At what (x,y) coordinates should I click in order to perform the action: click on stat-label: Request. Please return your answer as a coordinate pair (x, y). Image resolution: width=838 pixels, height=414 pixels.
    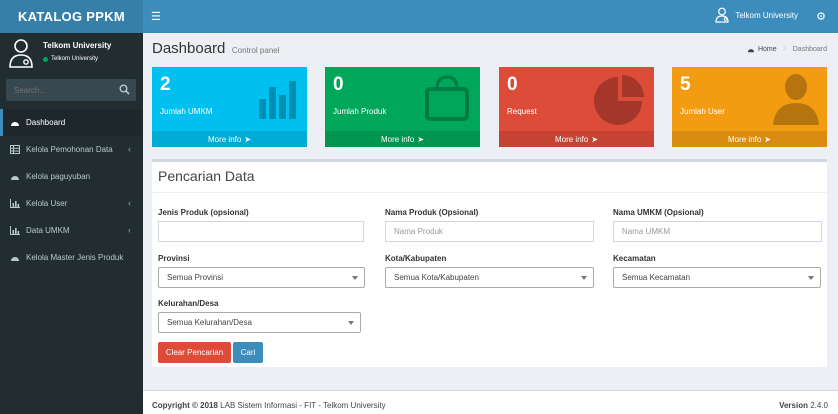
    Looking at the image, I should click on (522, 111).